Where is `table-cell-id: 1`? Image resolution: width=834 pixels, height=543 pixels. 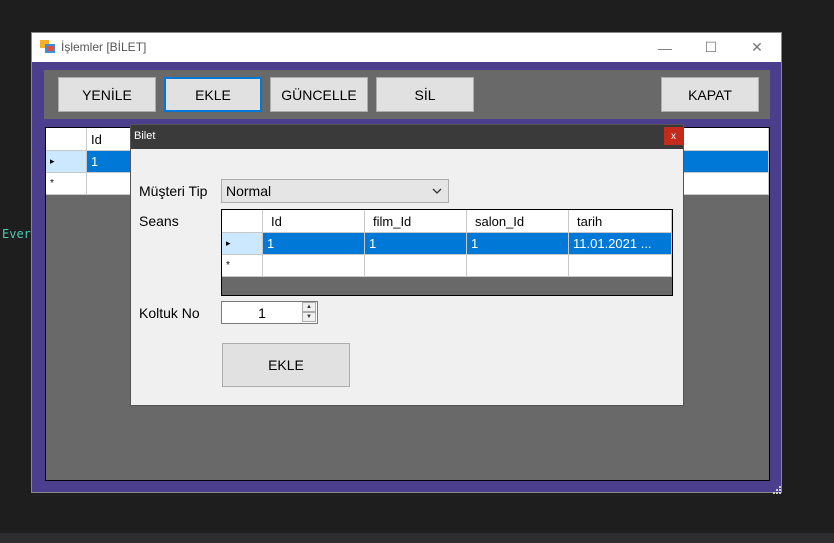
table-cell-id: 1 is located at coordinates (314, 244).